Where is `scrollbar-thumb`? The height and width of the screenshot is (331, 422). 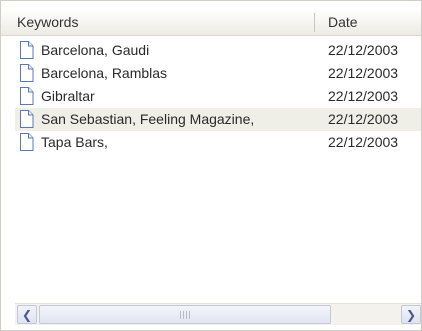 scrollbar-thumb is located at coordinates (185, 314).